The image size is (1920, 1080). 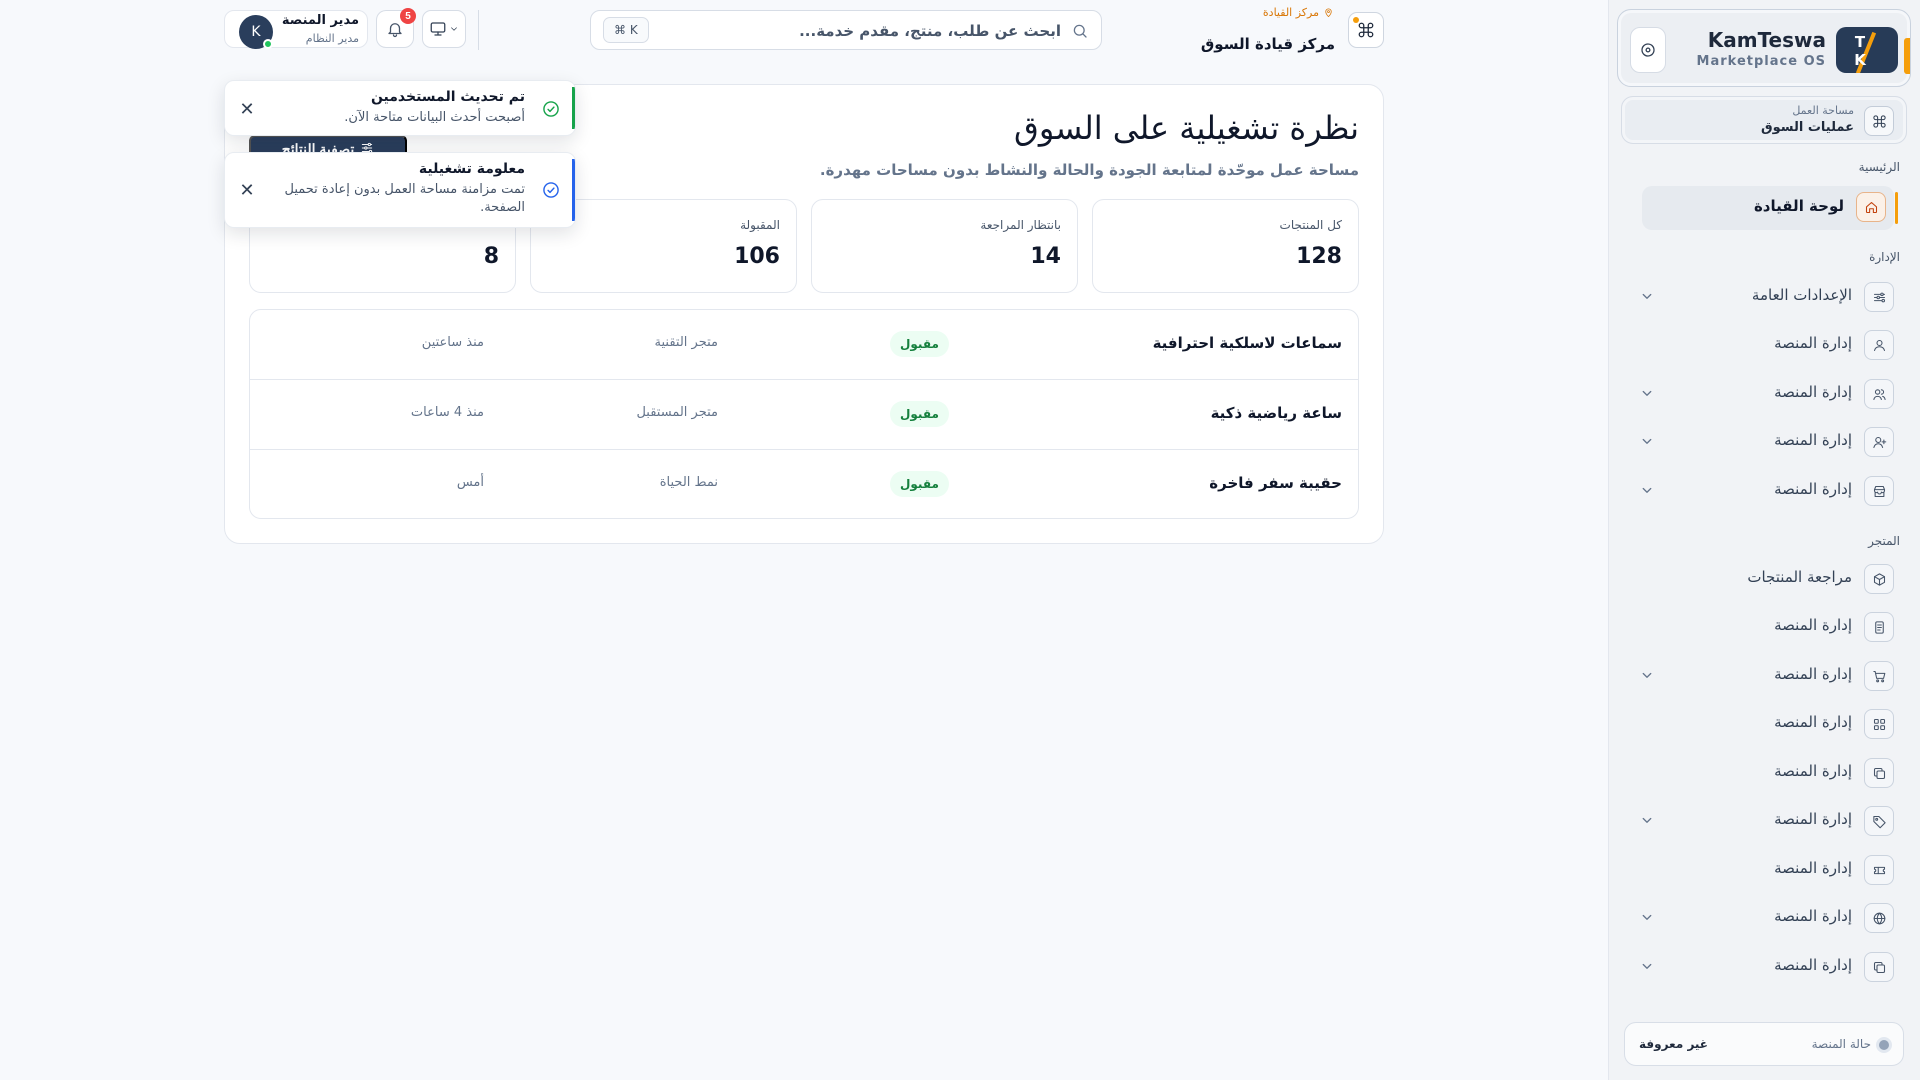 What do you see at coordinates (881, 31) in the screenshot?
I see `search-input` at bounding box center [881, 31].